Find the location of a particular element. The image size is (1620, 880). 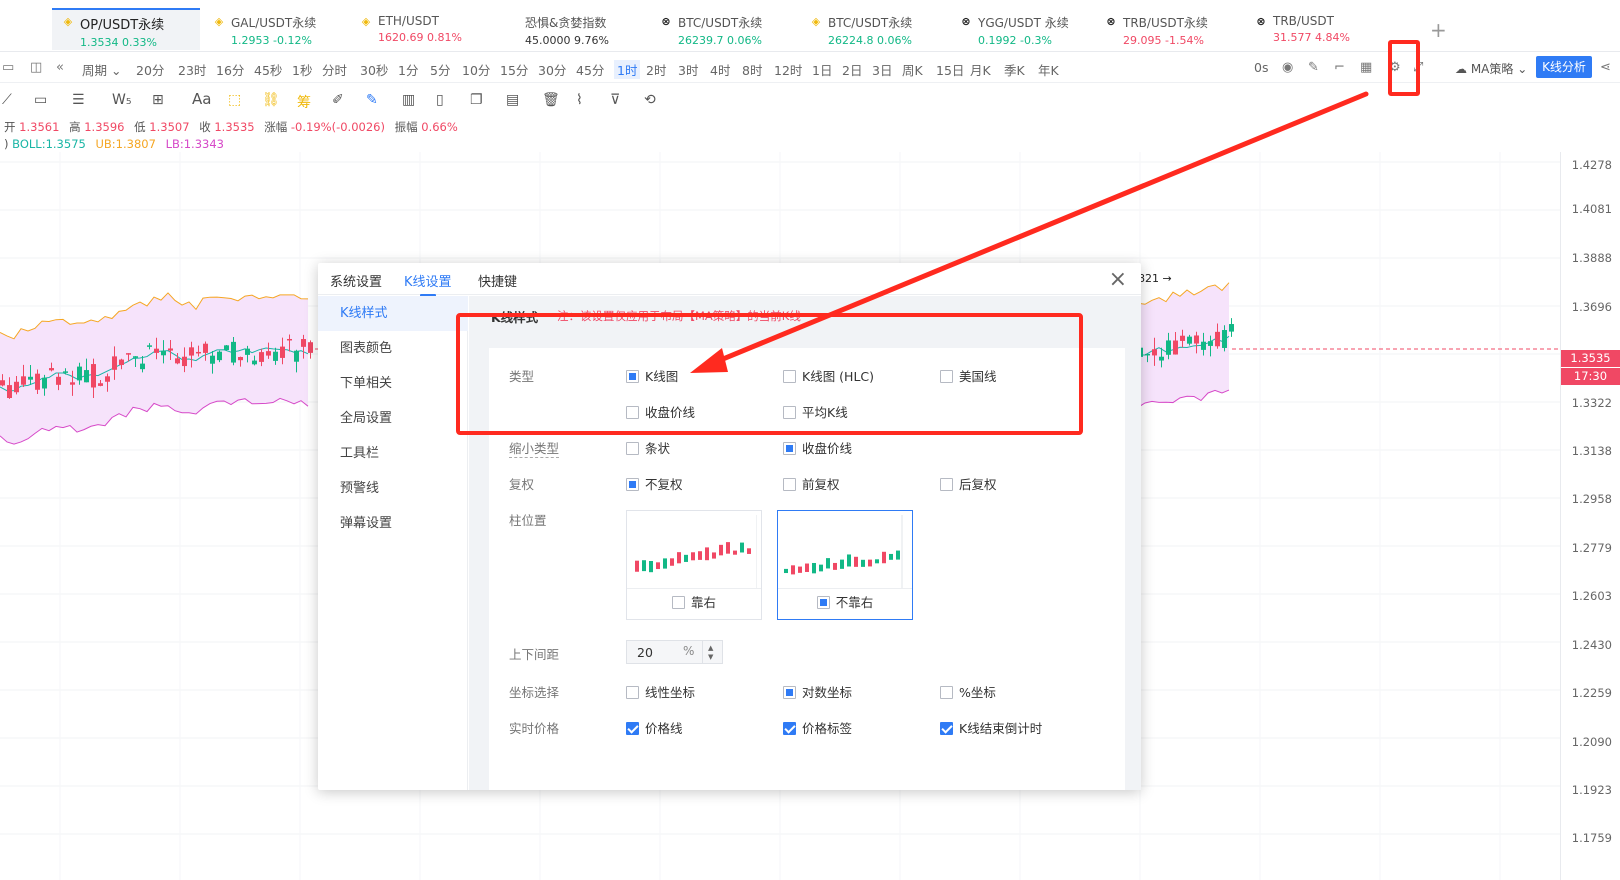

realtime-option-price-tag: 价格标签 is located at coordinates (817, 727).